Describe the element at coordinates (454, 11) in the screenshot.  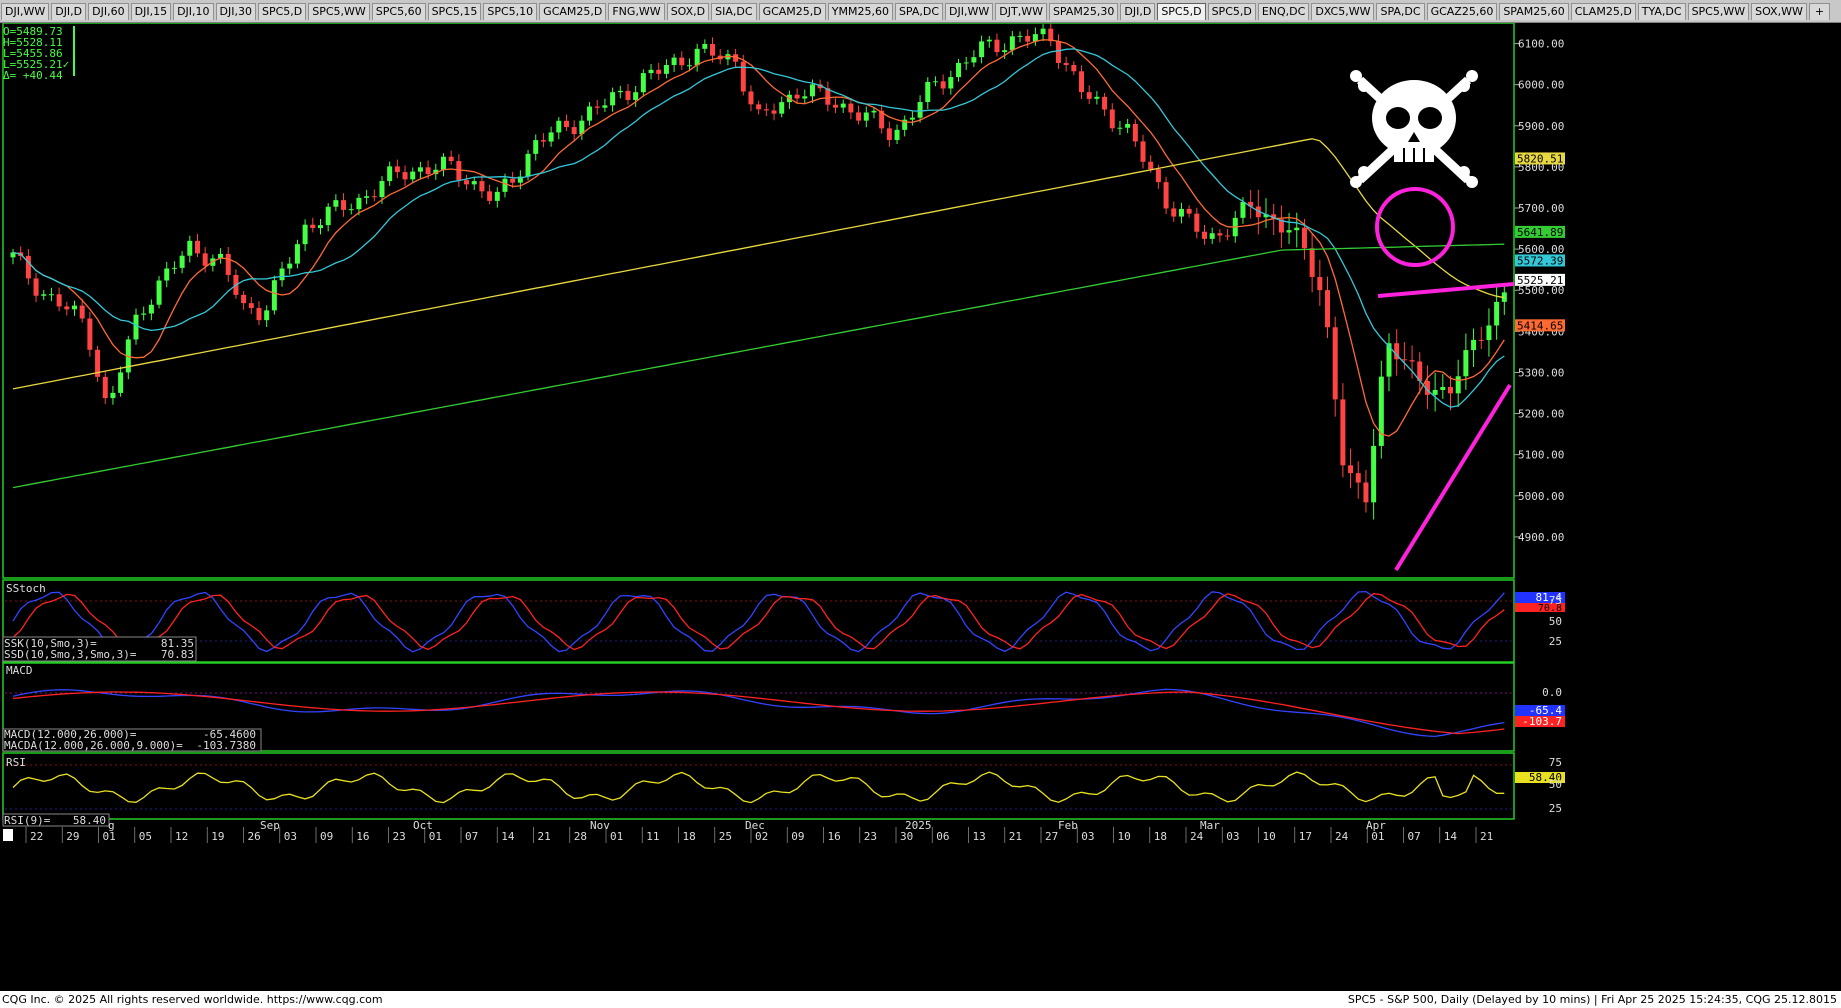
I see `symbol-tab: SPC5,15` at that location.